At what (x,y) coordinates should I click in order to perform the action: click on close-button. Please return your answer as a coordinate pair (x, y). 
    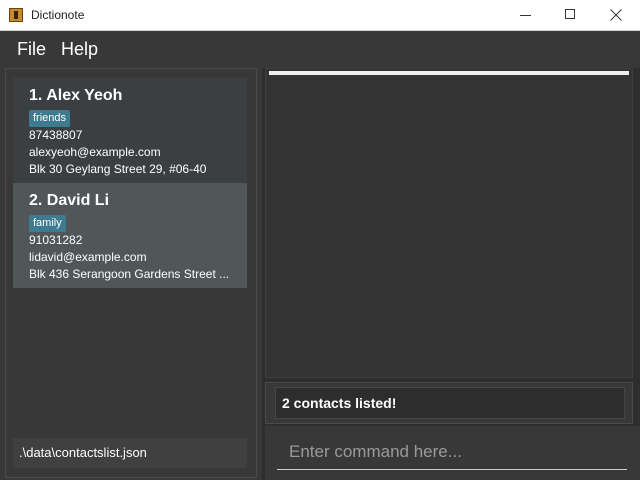
    Looking at the image, I should click on (617, 15).